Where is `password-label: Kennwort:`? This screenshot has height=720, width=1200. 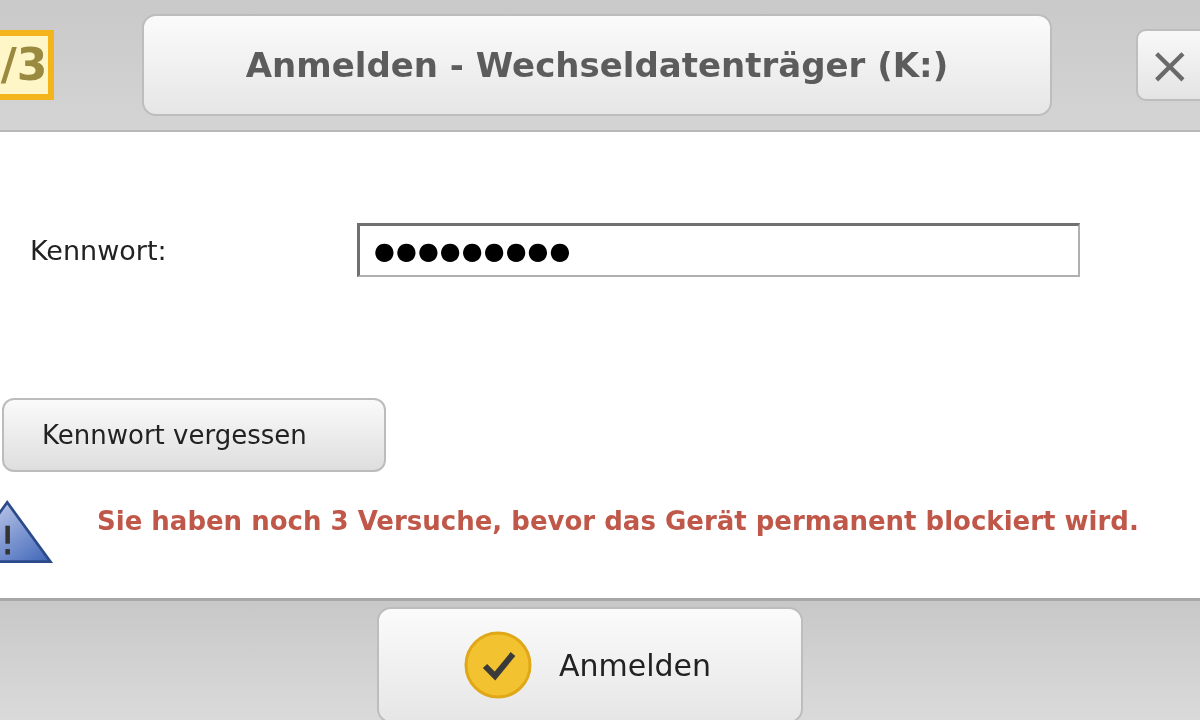
password-label: Kennwort: is located at coordinates (99, 250).